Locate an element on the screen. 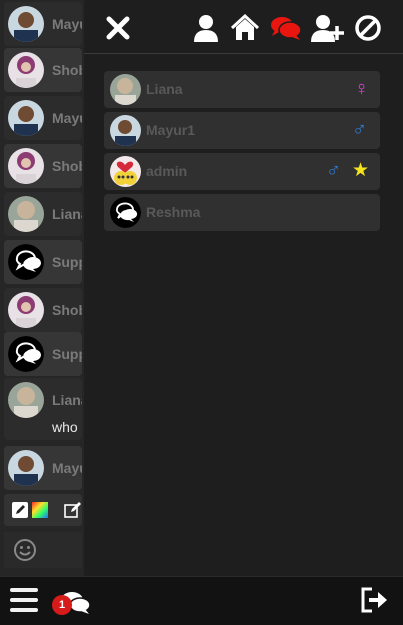 The width and height of the screenshot is (403, 625). user-row: Mayur1 ♂ is located at coordinates (242, 130).